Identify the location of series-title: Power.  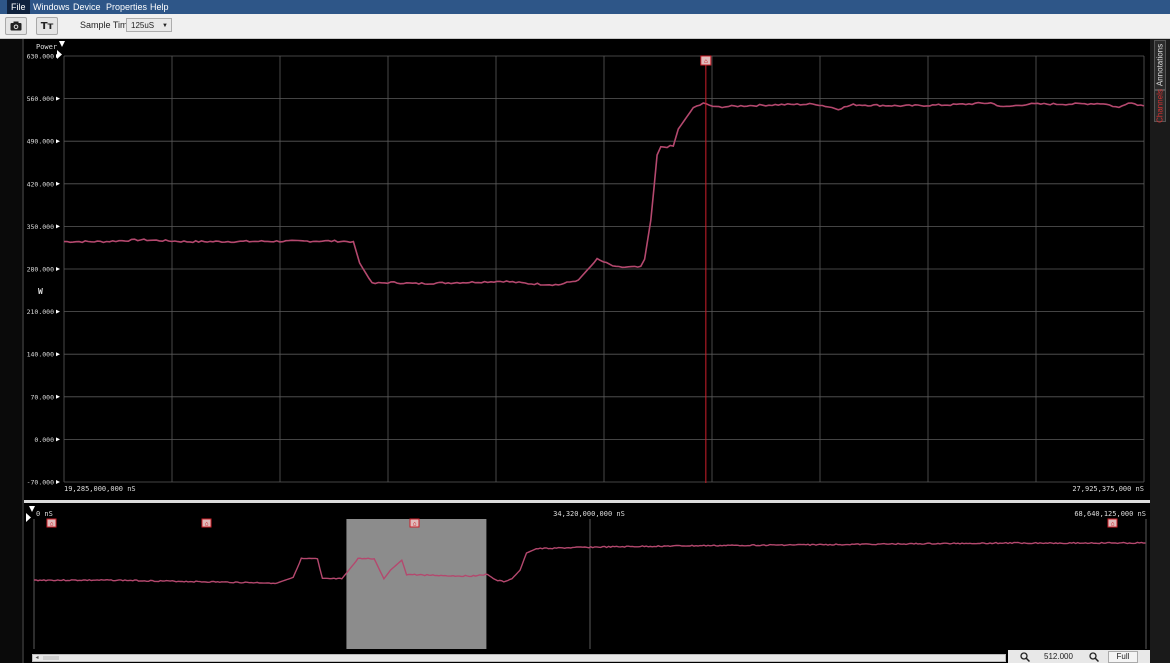
(46, 47).